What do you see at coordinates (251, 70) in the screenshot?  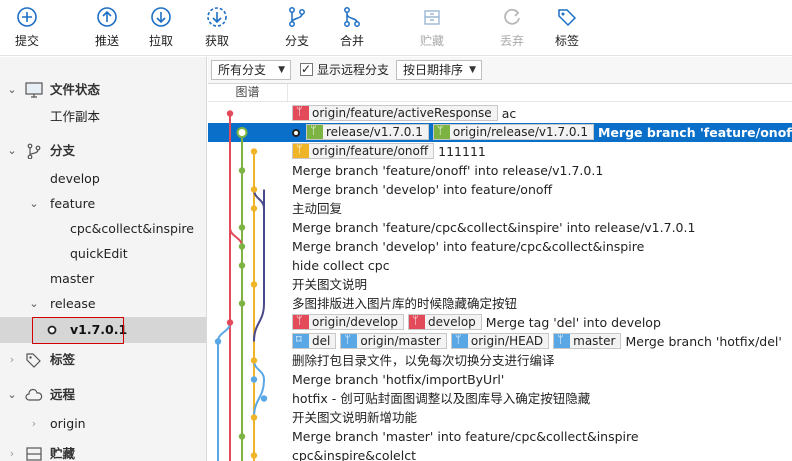 I see `branch-filter-dropdown: 所有分支 ▼` at bounding box center [251, 70].